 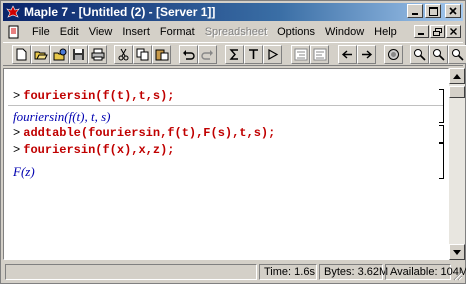 What do you see at coordinates (24, 171) in the screenshot?
I see `output-line-2: F(z)` at bounding box center [24, 171].